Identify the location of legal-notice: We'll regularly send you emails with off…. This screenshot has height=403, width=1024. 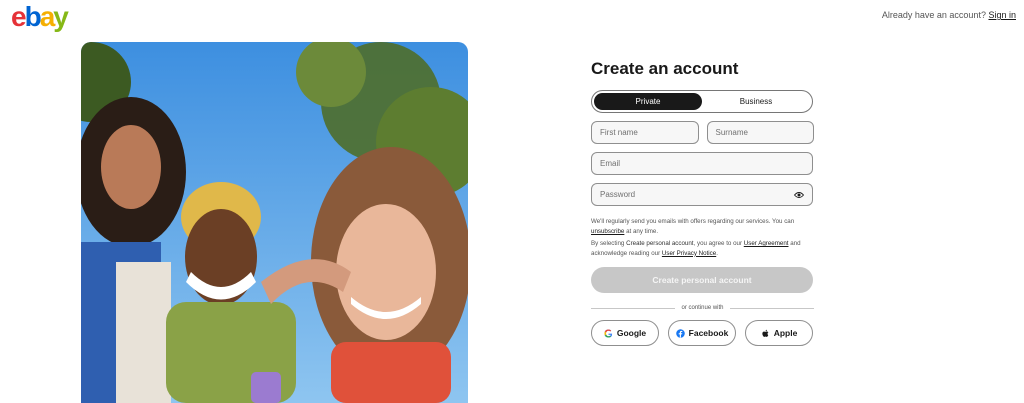
(702, 237).